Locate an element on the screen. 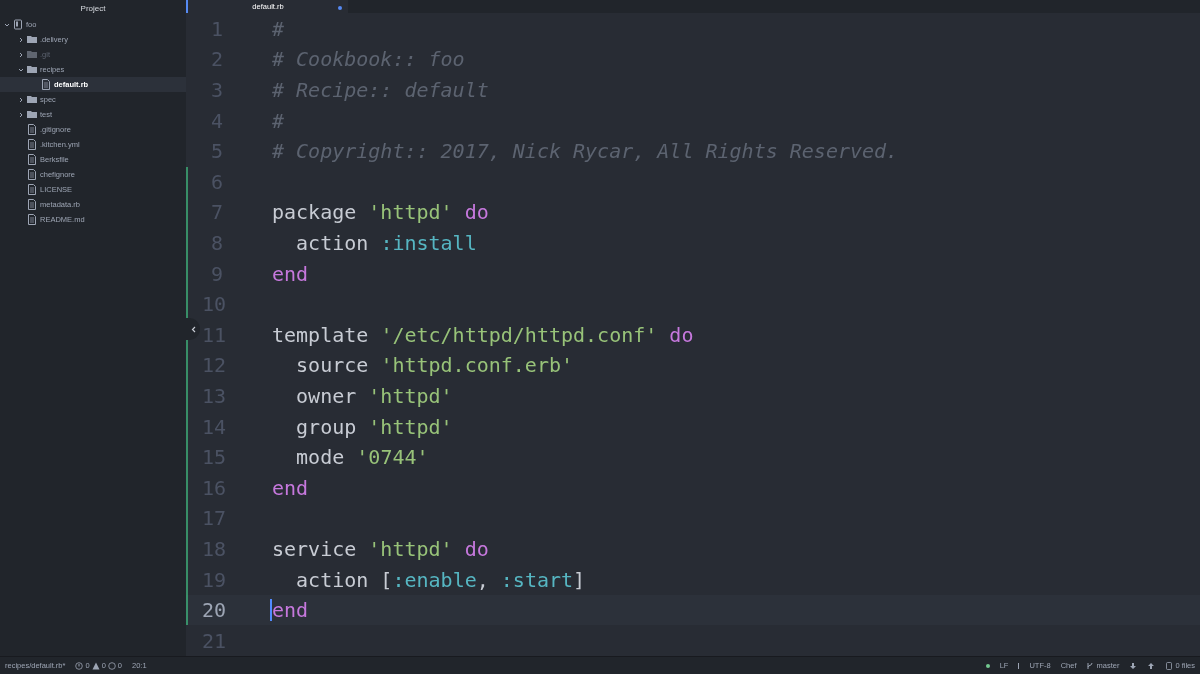  collapse-handle is located at coordinates (193, 329).